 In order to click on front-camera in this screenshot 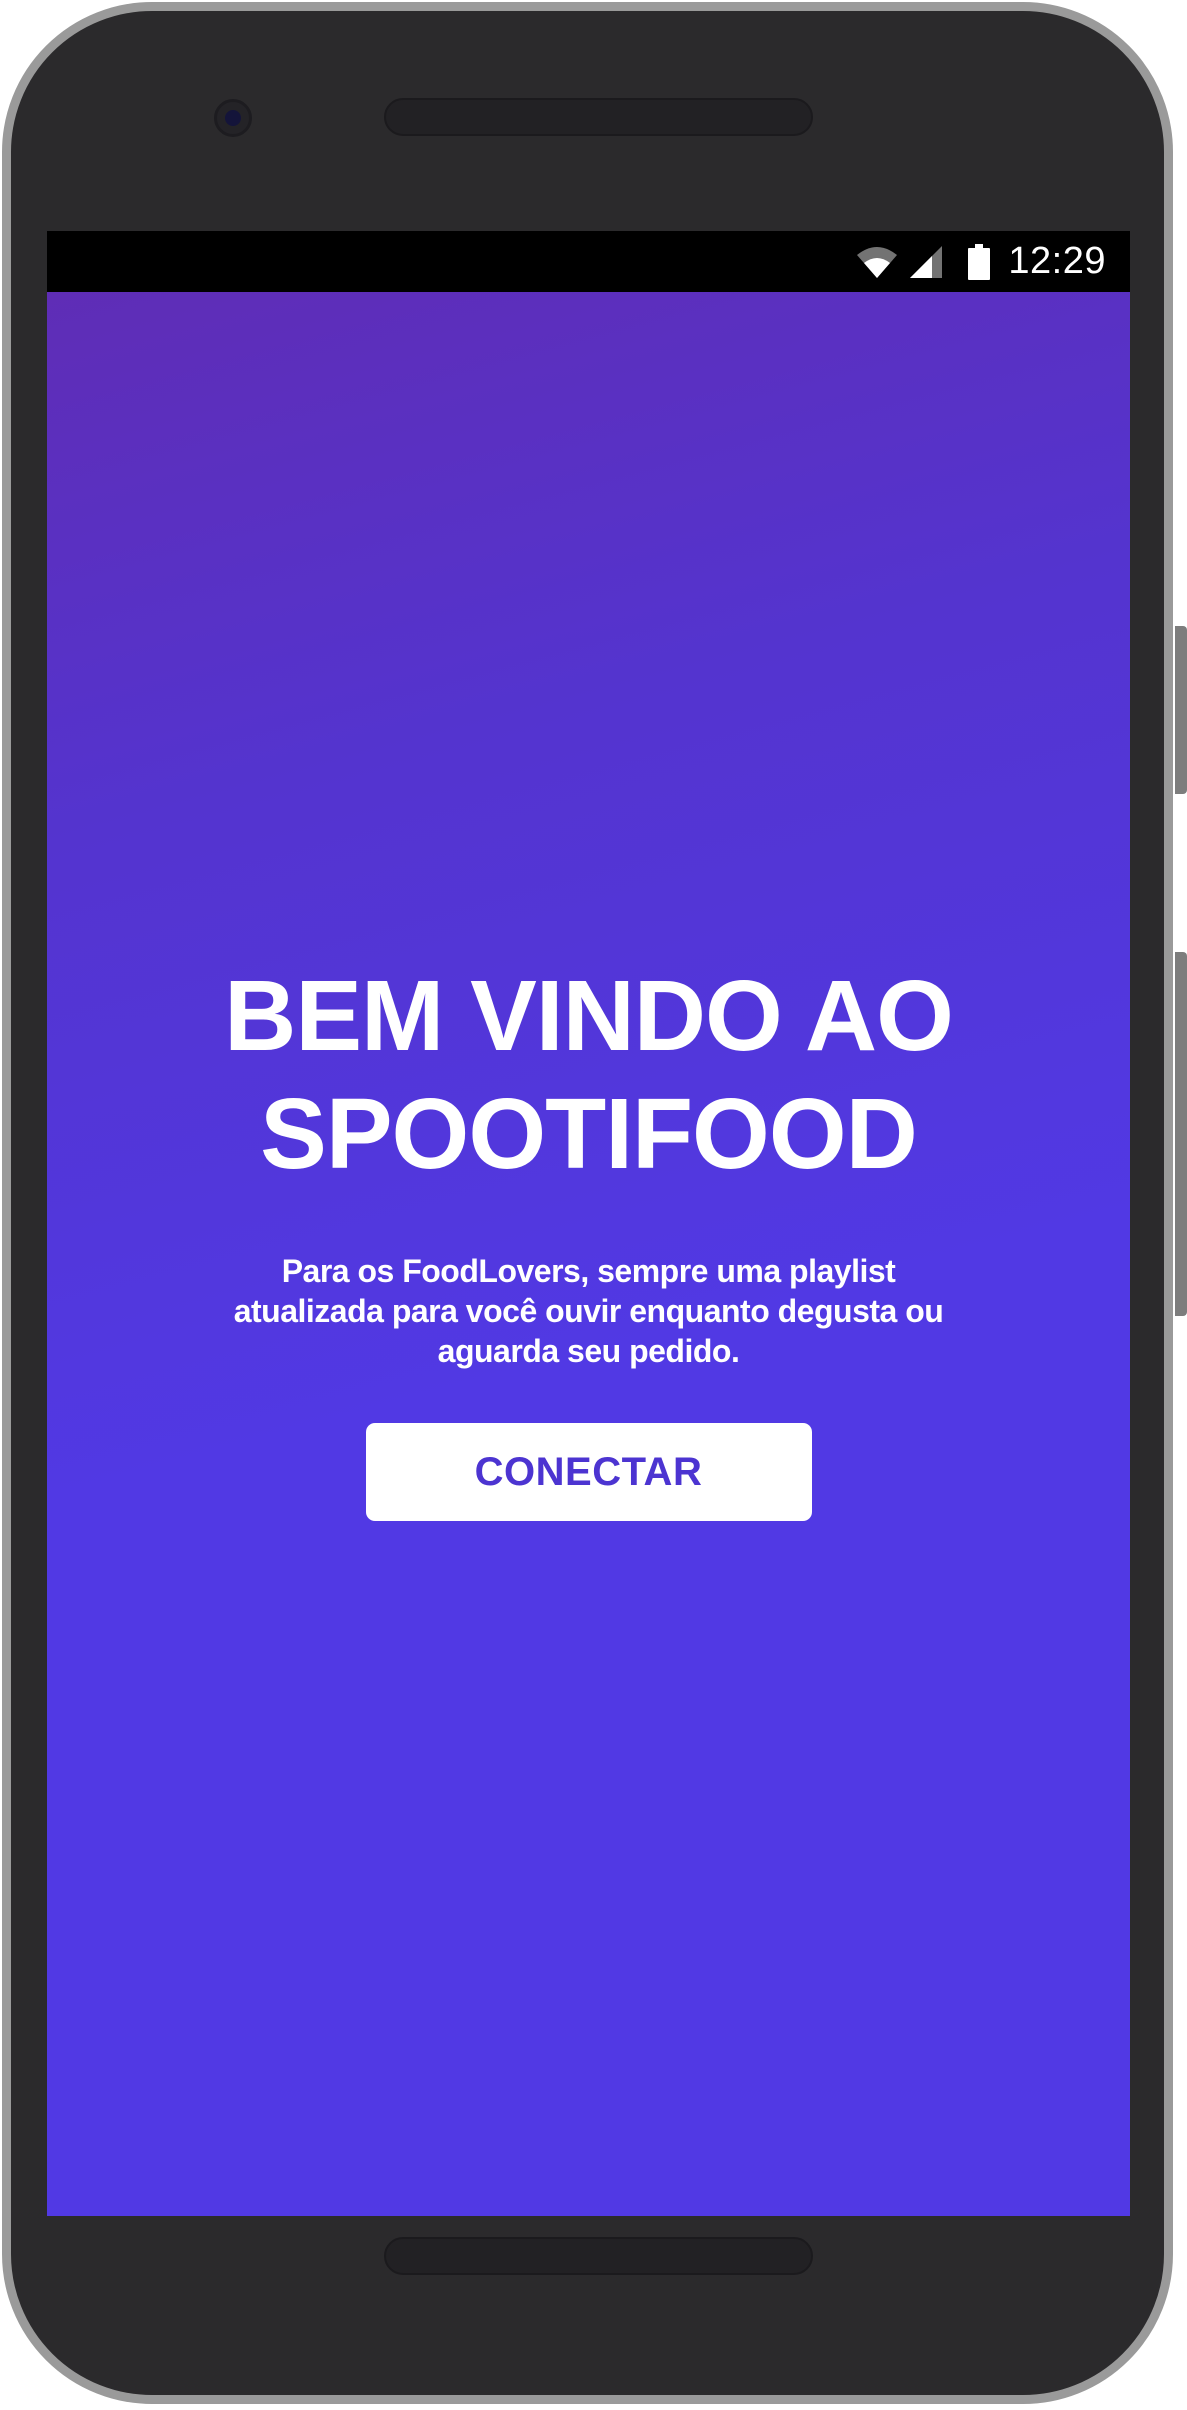, I will do `click(233, 118)`.